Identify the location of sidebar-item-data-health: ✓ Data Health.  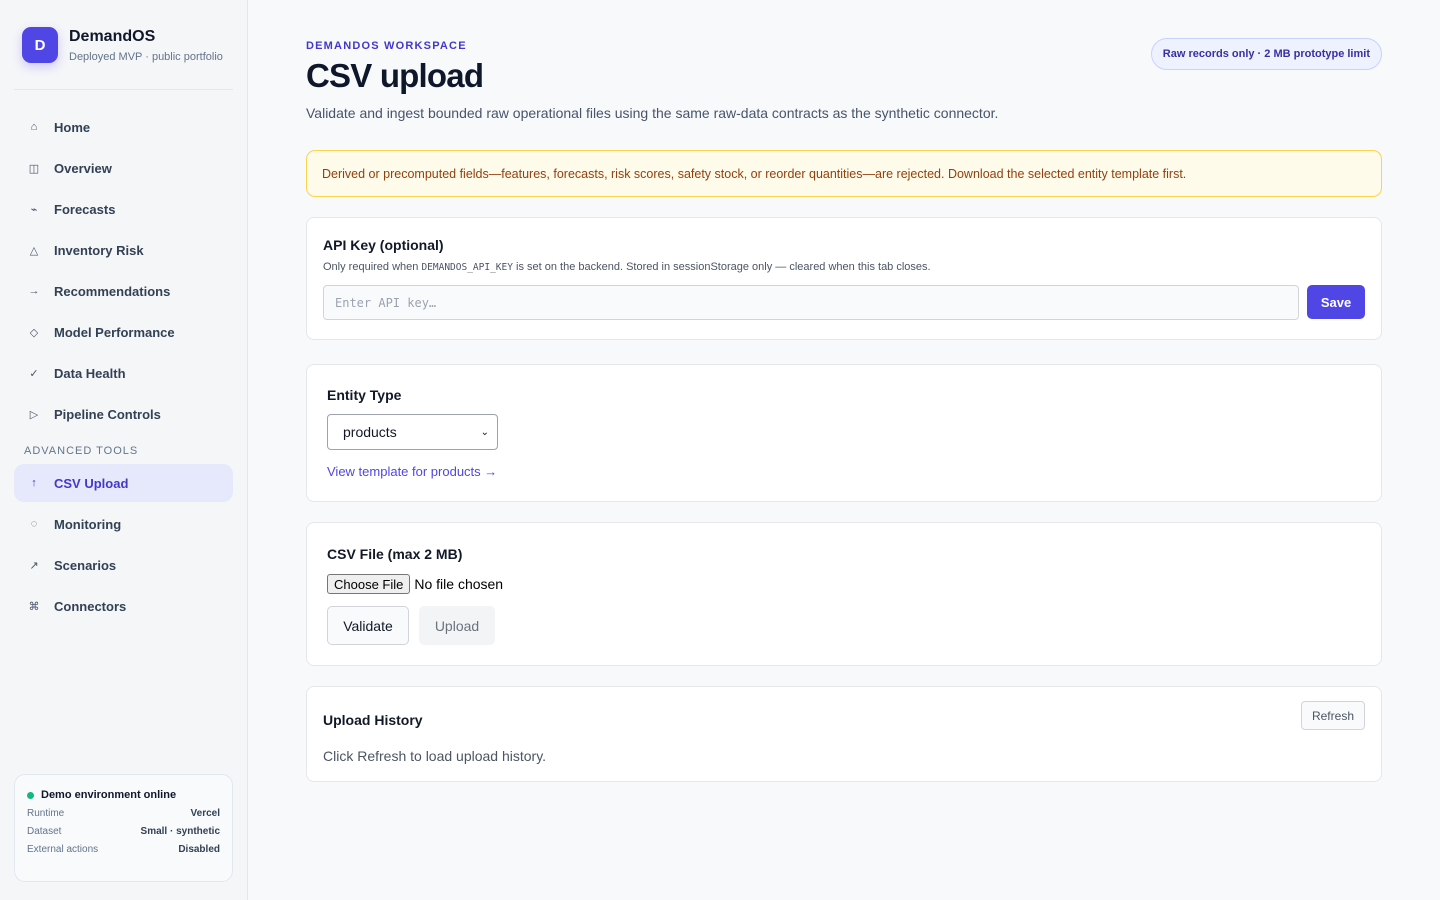
(123, 373).